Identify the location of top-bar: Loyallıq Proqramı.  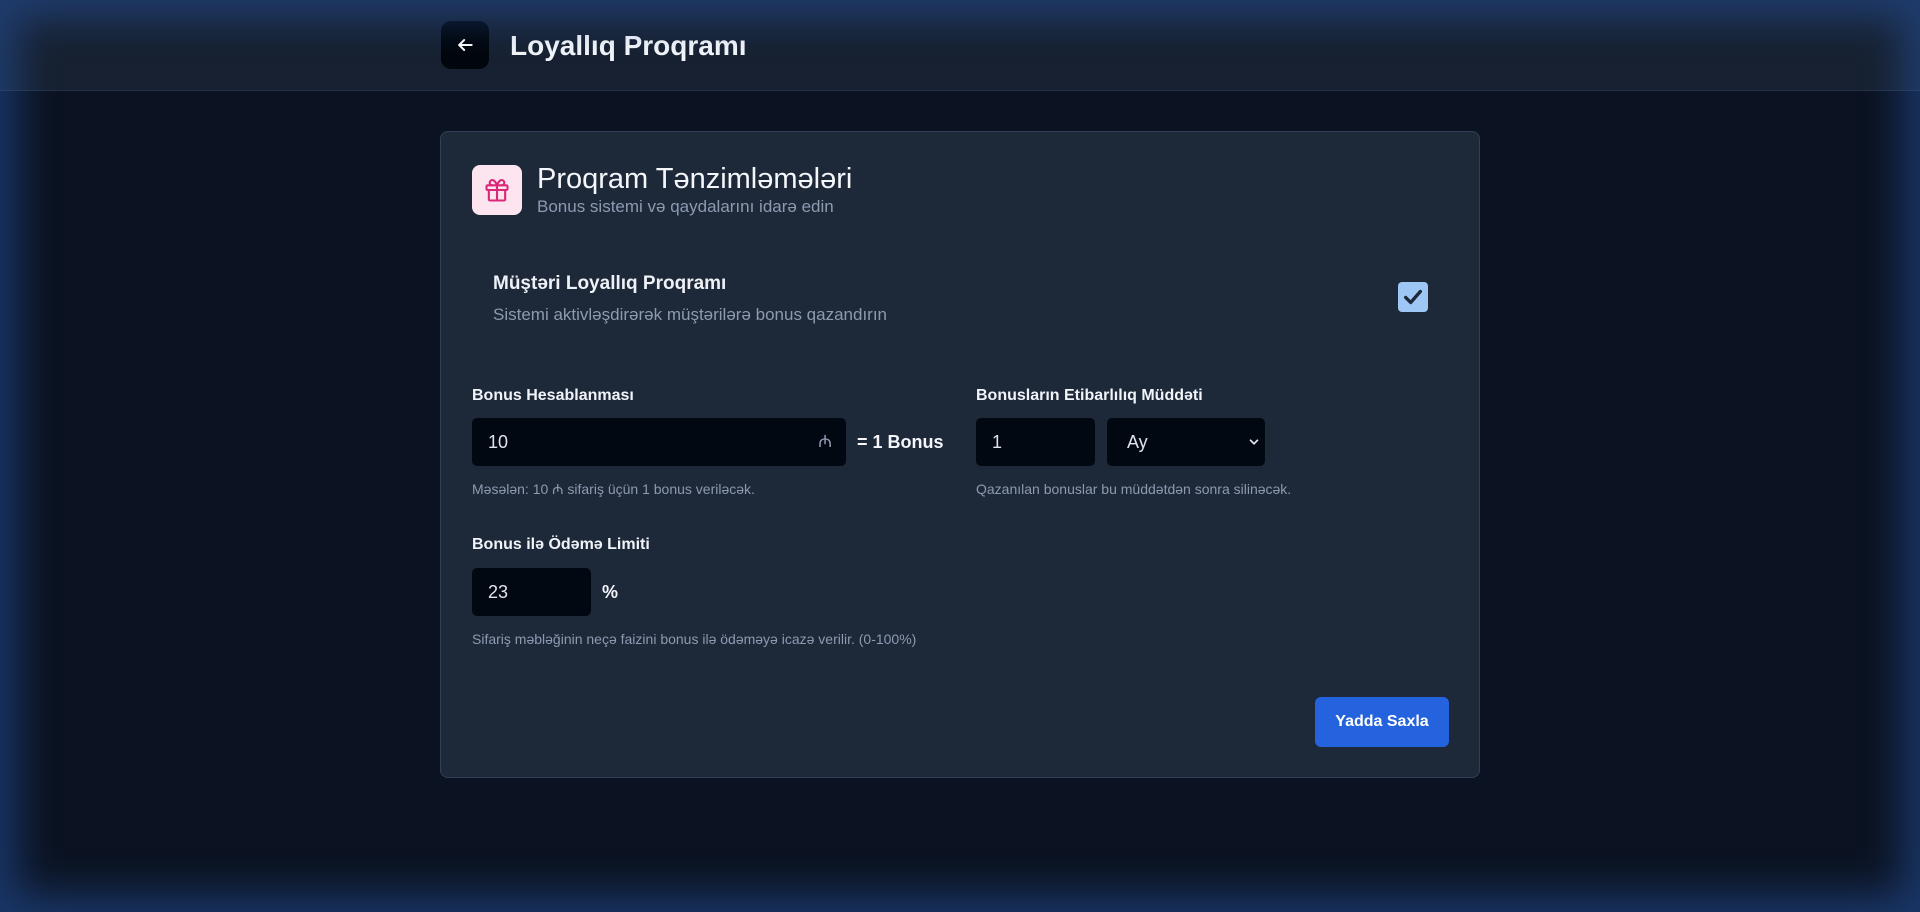
(960, 45).